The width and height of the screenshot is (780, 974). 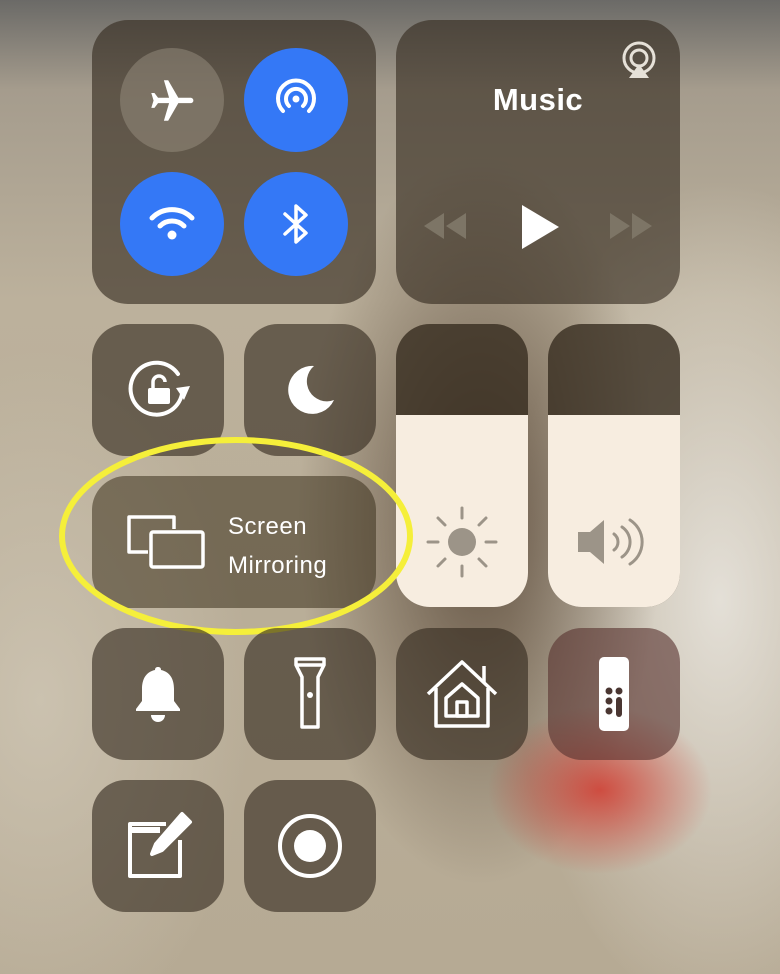 I want to click on airplane-mode-toggle, so click(x=172, y=100).